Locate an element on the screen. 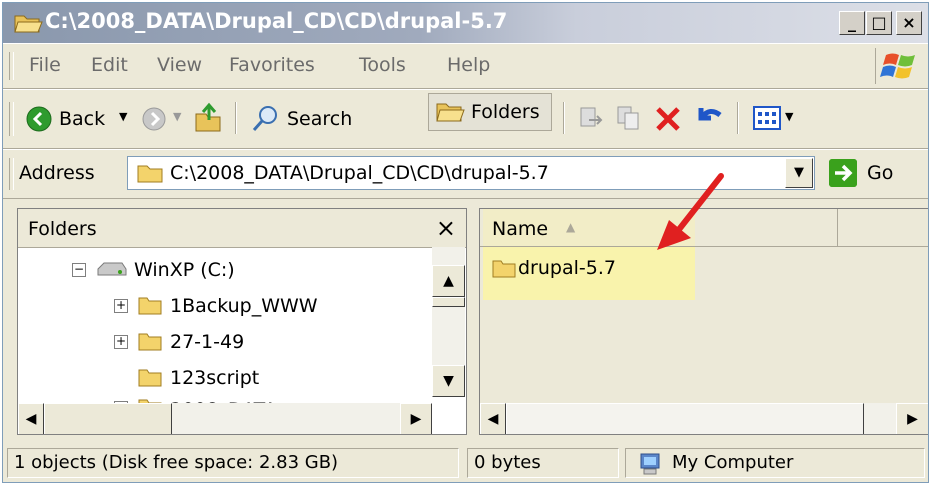  back-button: Back is located at coordinates (82, 119).